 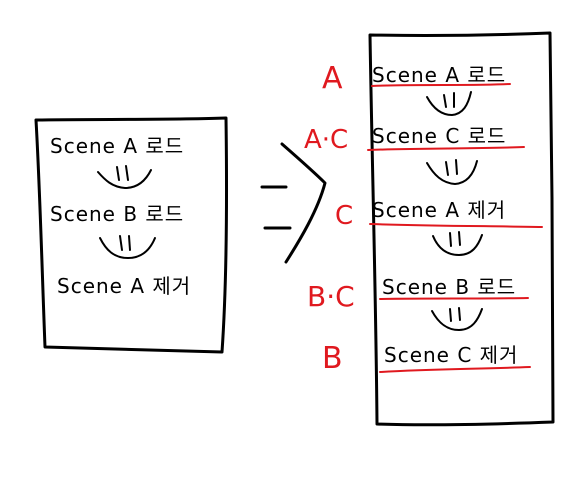 What do you see at coordinates (451, 355) in the screenshot?
I see `right-step-5: Scene C 제거` at bounding box center [451, 355].